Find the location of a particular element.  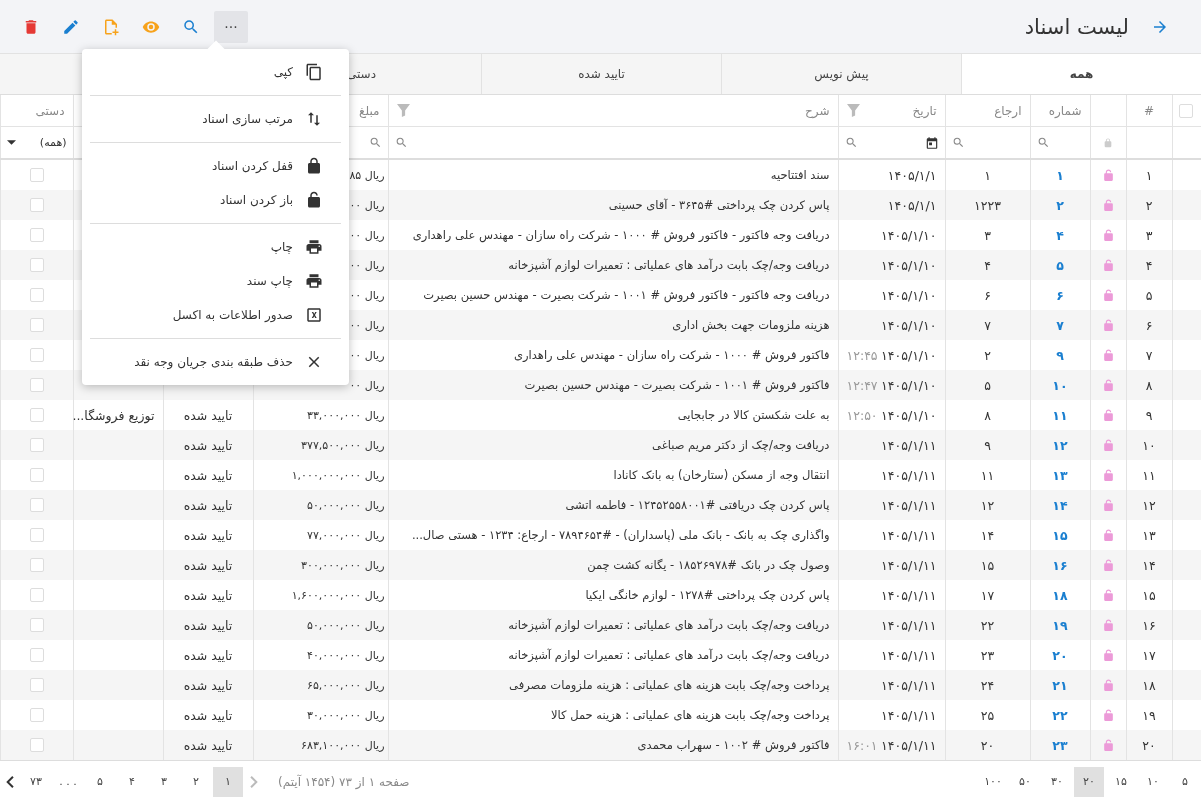

table-cell: ۹ is located at coordinates (987, 445).